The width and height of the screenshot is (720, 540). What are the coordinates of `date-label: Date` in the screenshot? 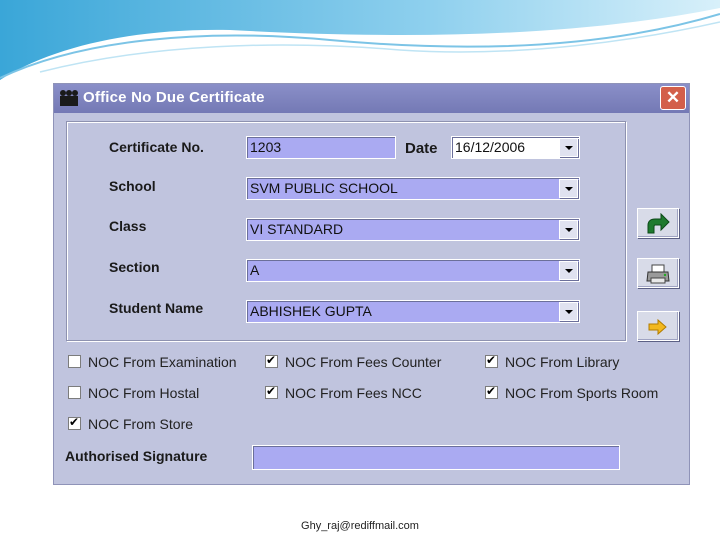 It's located at (421, 148).